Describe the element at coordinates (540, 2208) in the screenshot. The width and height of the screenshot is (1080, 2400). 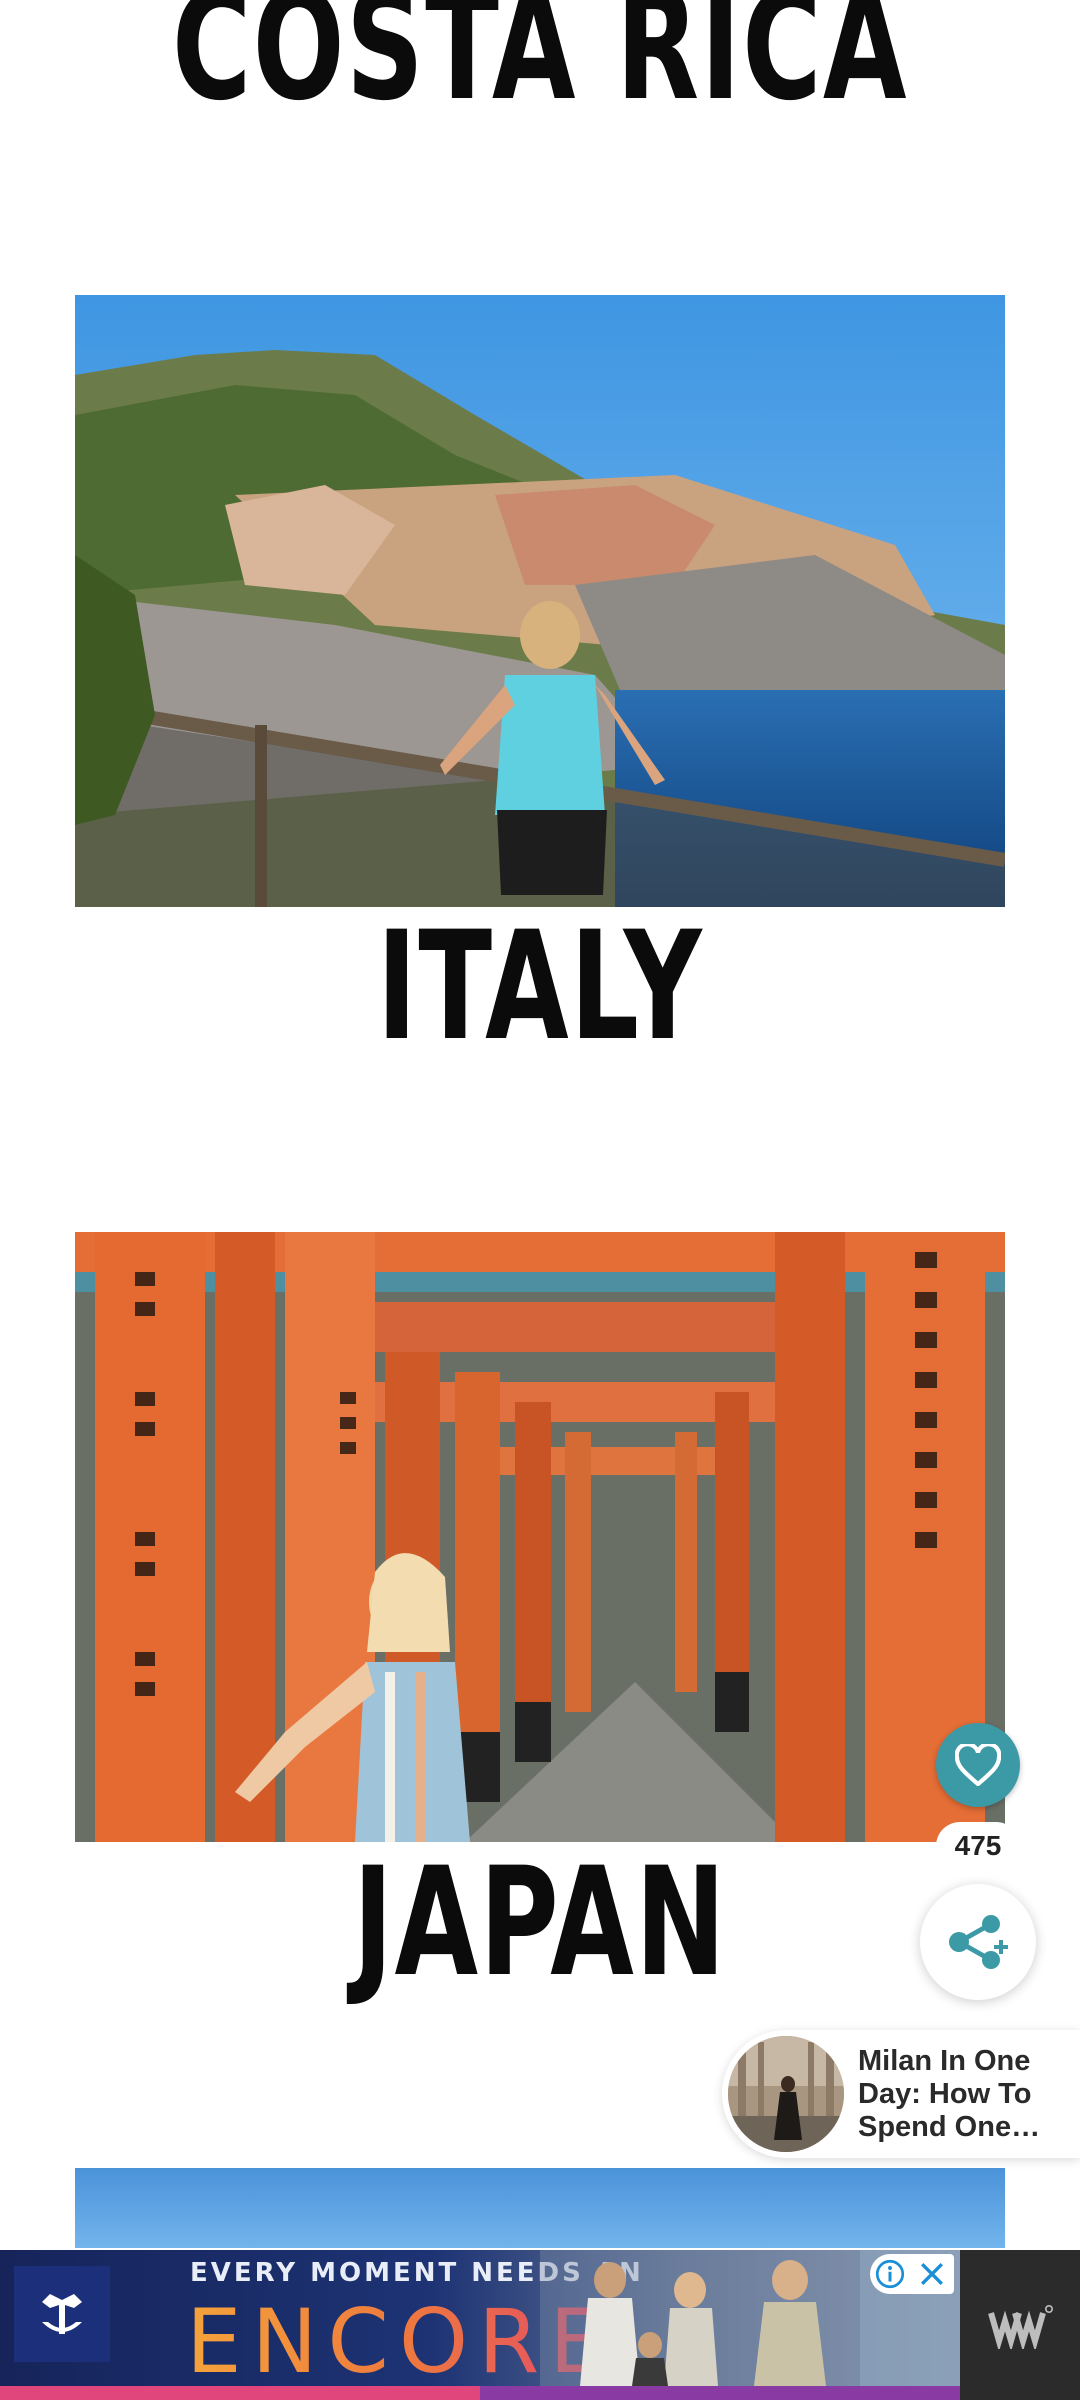
I see `next-photo-partial` at that location.